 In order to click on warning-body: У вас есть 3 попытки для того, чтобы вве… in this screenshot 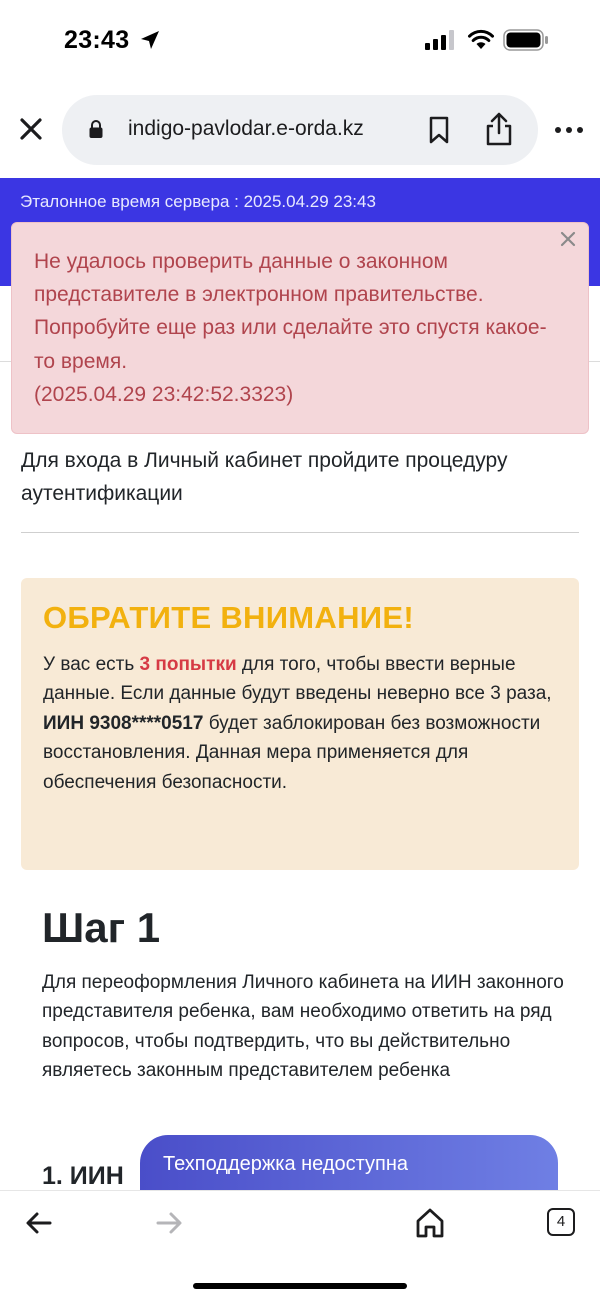, I will do `click(303, 723)`.